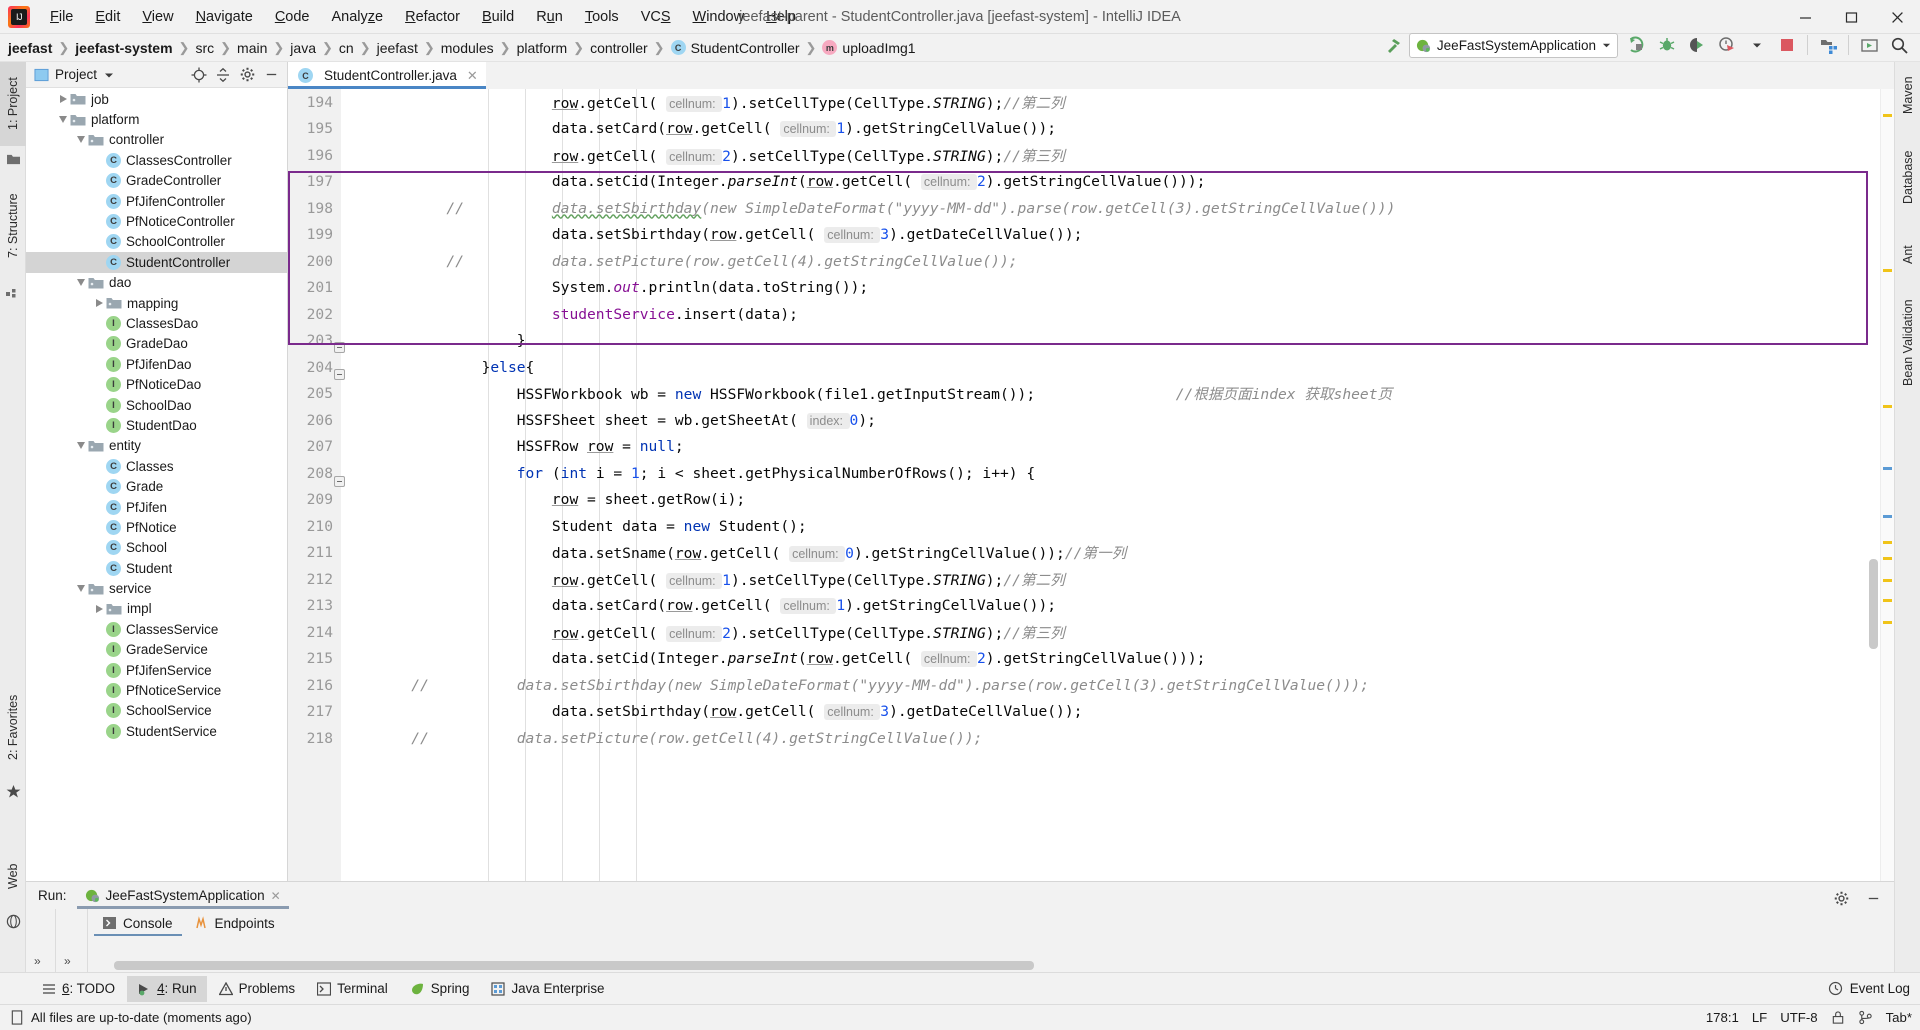  I want to click on menu-item-file: FFileile, so click(61, 17).